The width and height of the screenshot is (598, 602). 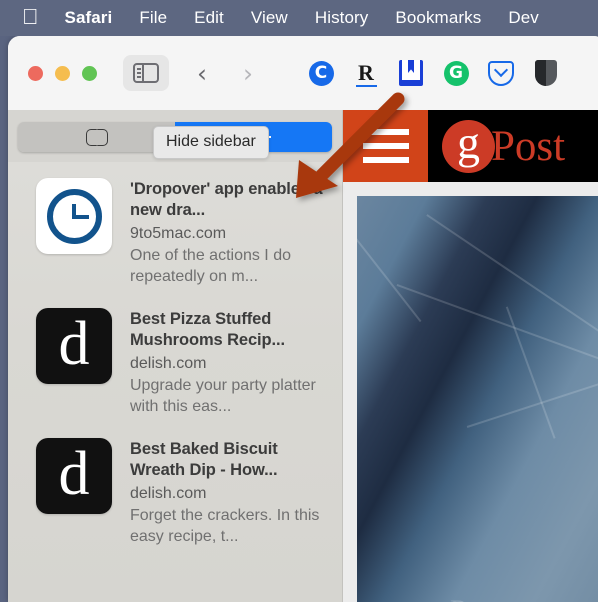 I want to click on close-button, so click(x=35, y=73).